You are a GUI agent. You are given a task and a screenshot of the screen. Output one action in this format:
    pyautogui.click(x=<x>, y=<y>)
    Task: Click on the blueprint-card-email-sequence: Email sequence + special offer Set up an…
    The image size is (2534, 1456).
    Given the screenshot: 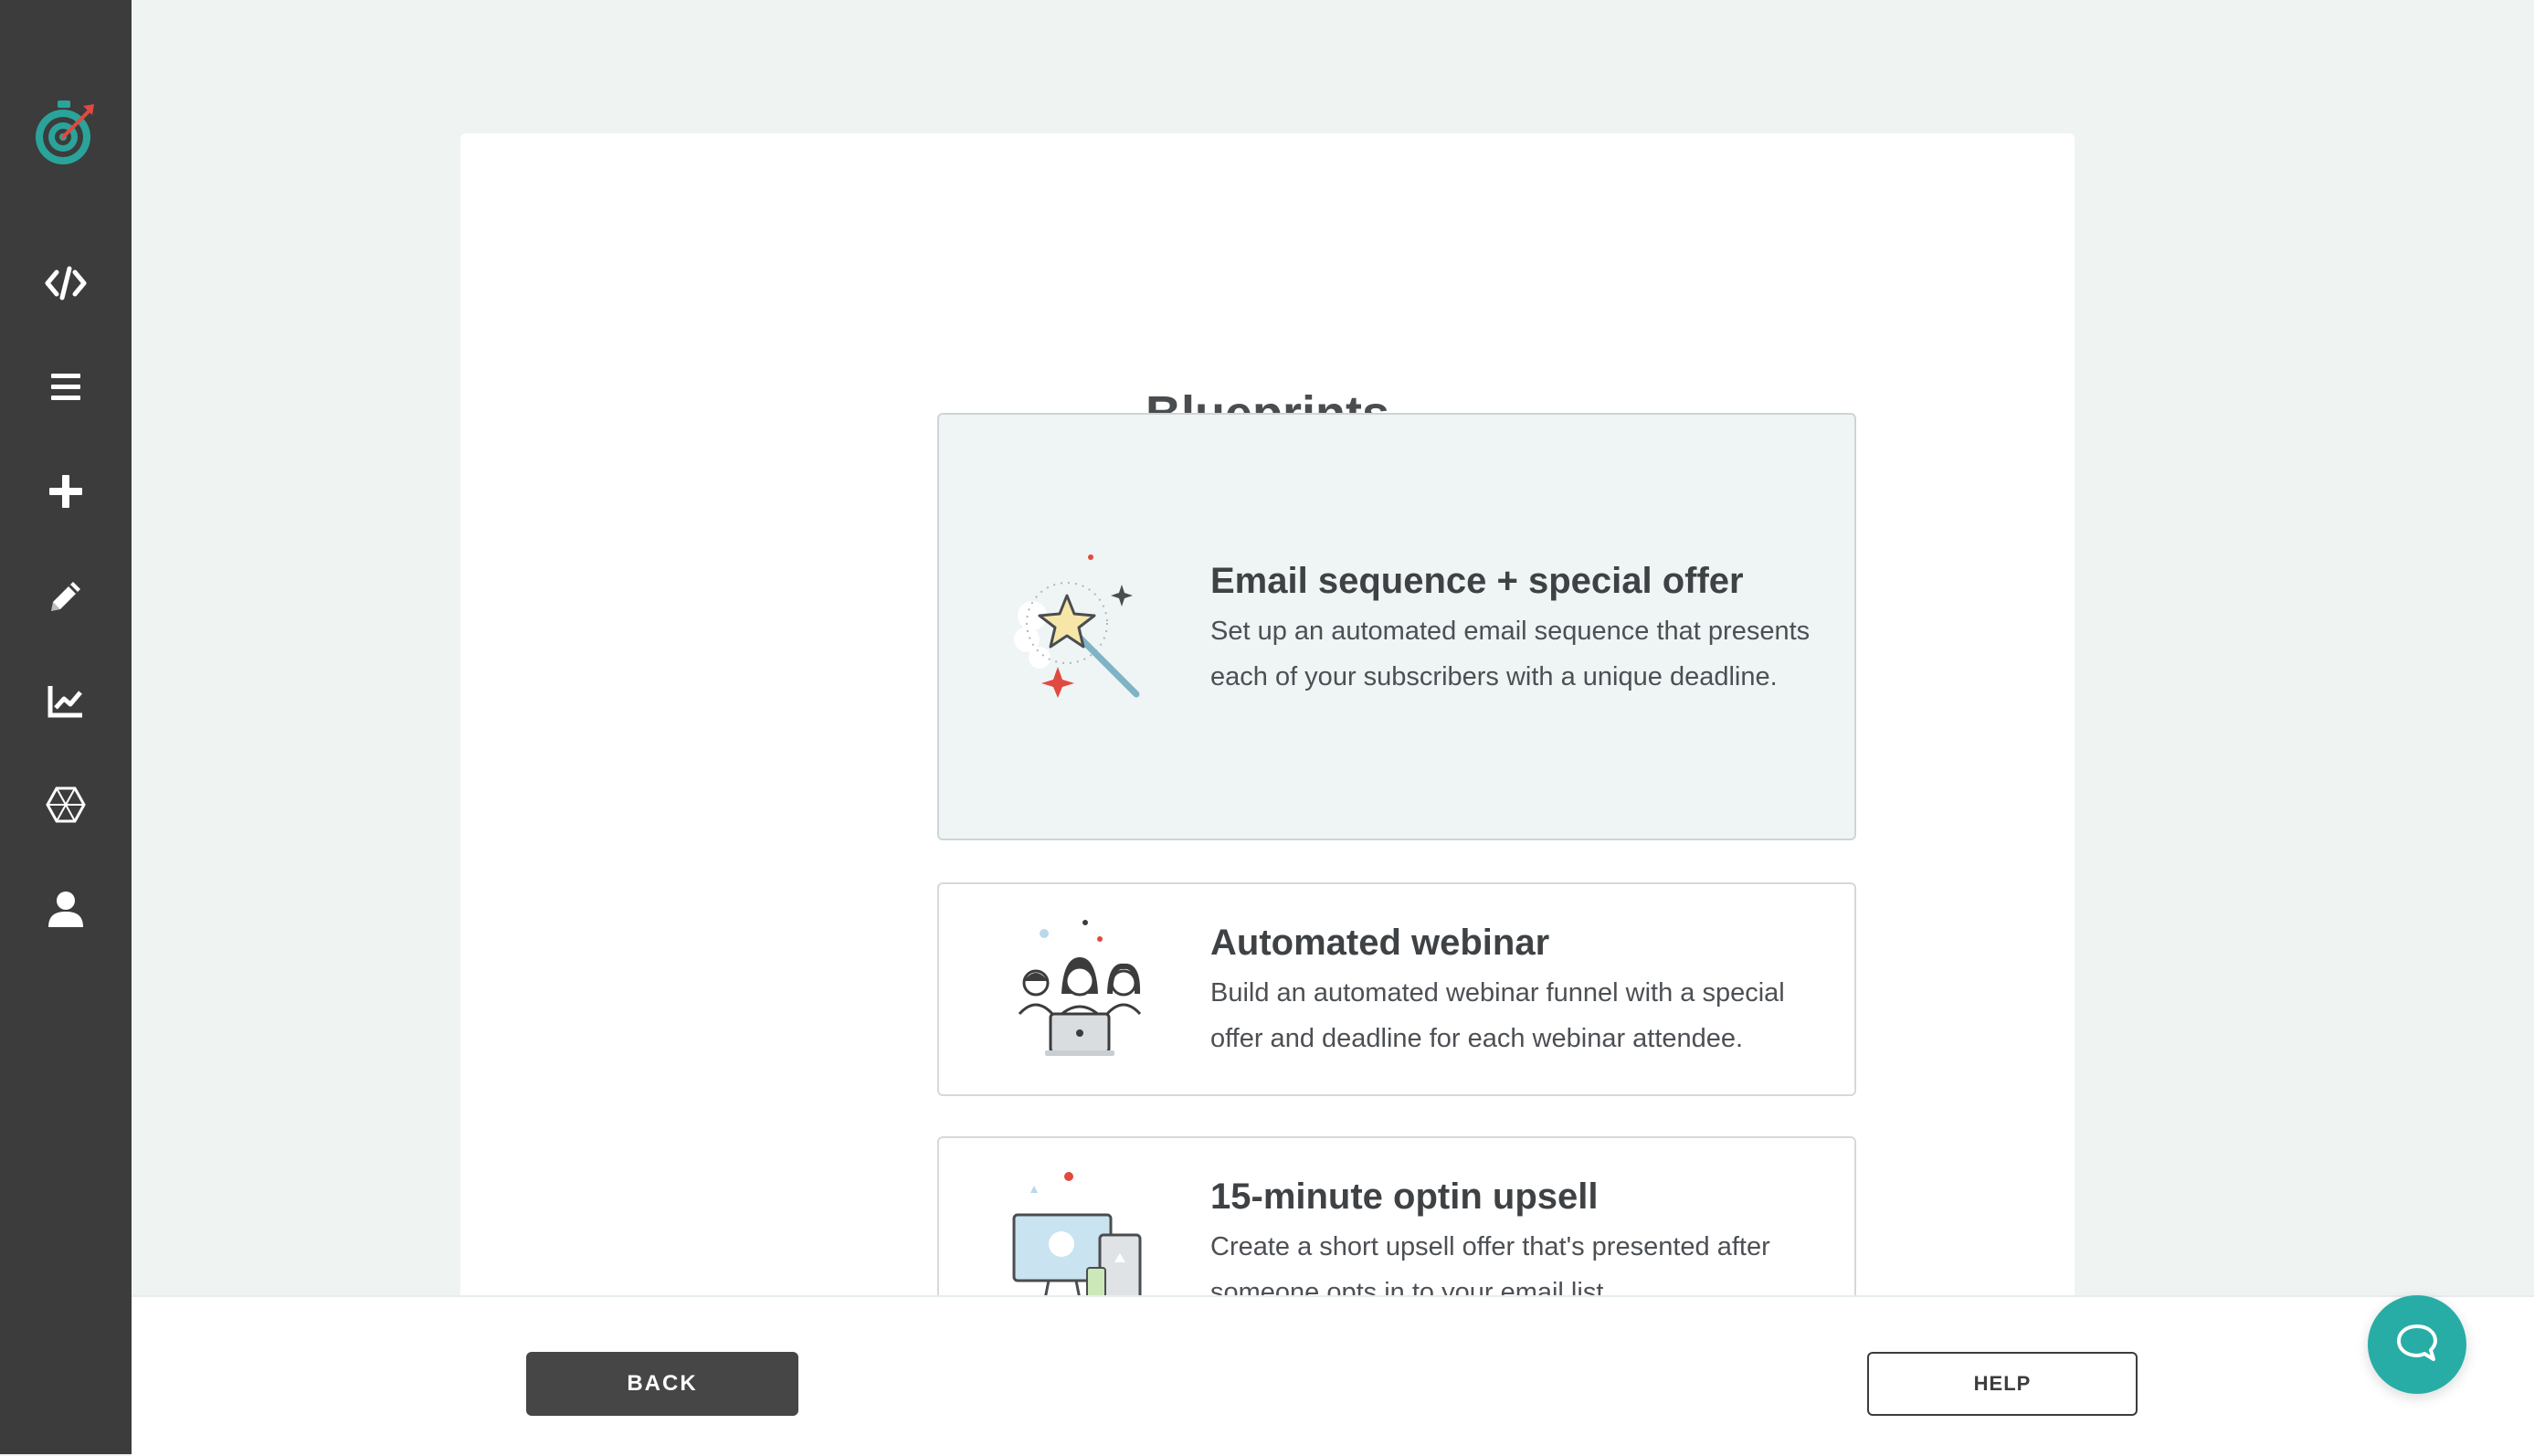 What is the action you would take?
    pyautogui.click(x=1396, y=627)
    